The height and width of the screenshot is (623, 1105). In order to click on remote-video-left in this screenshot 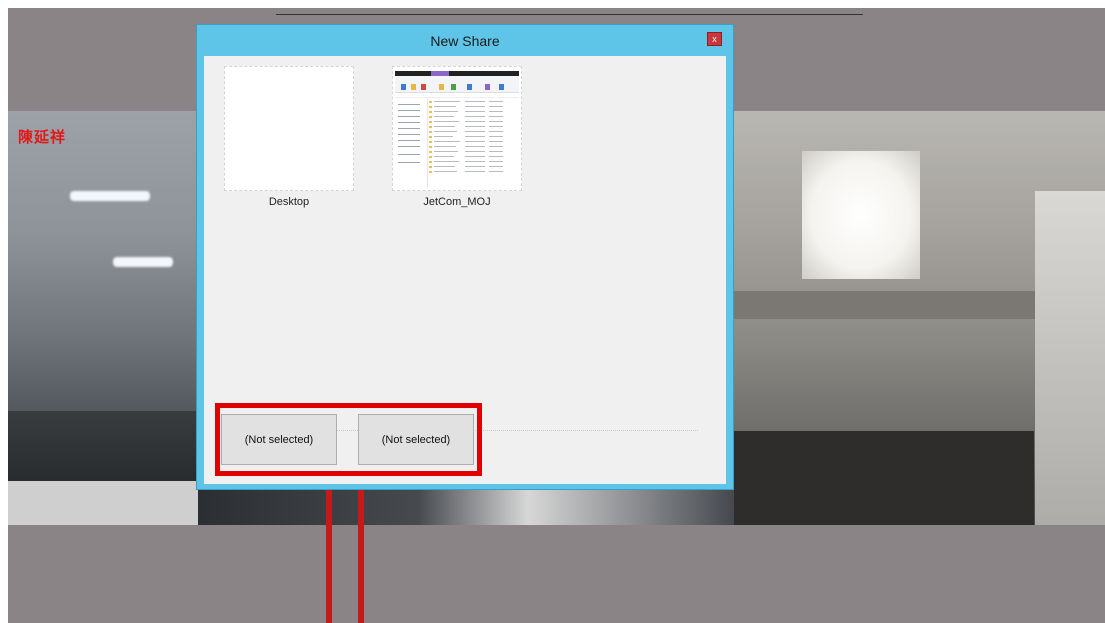, I will do `click(103, 318)`.